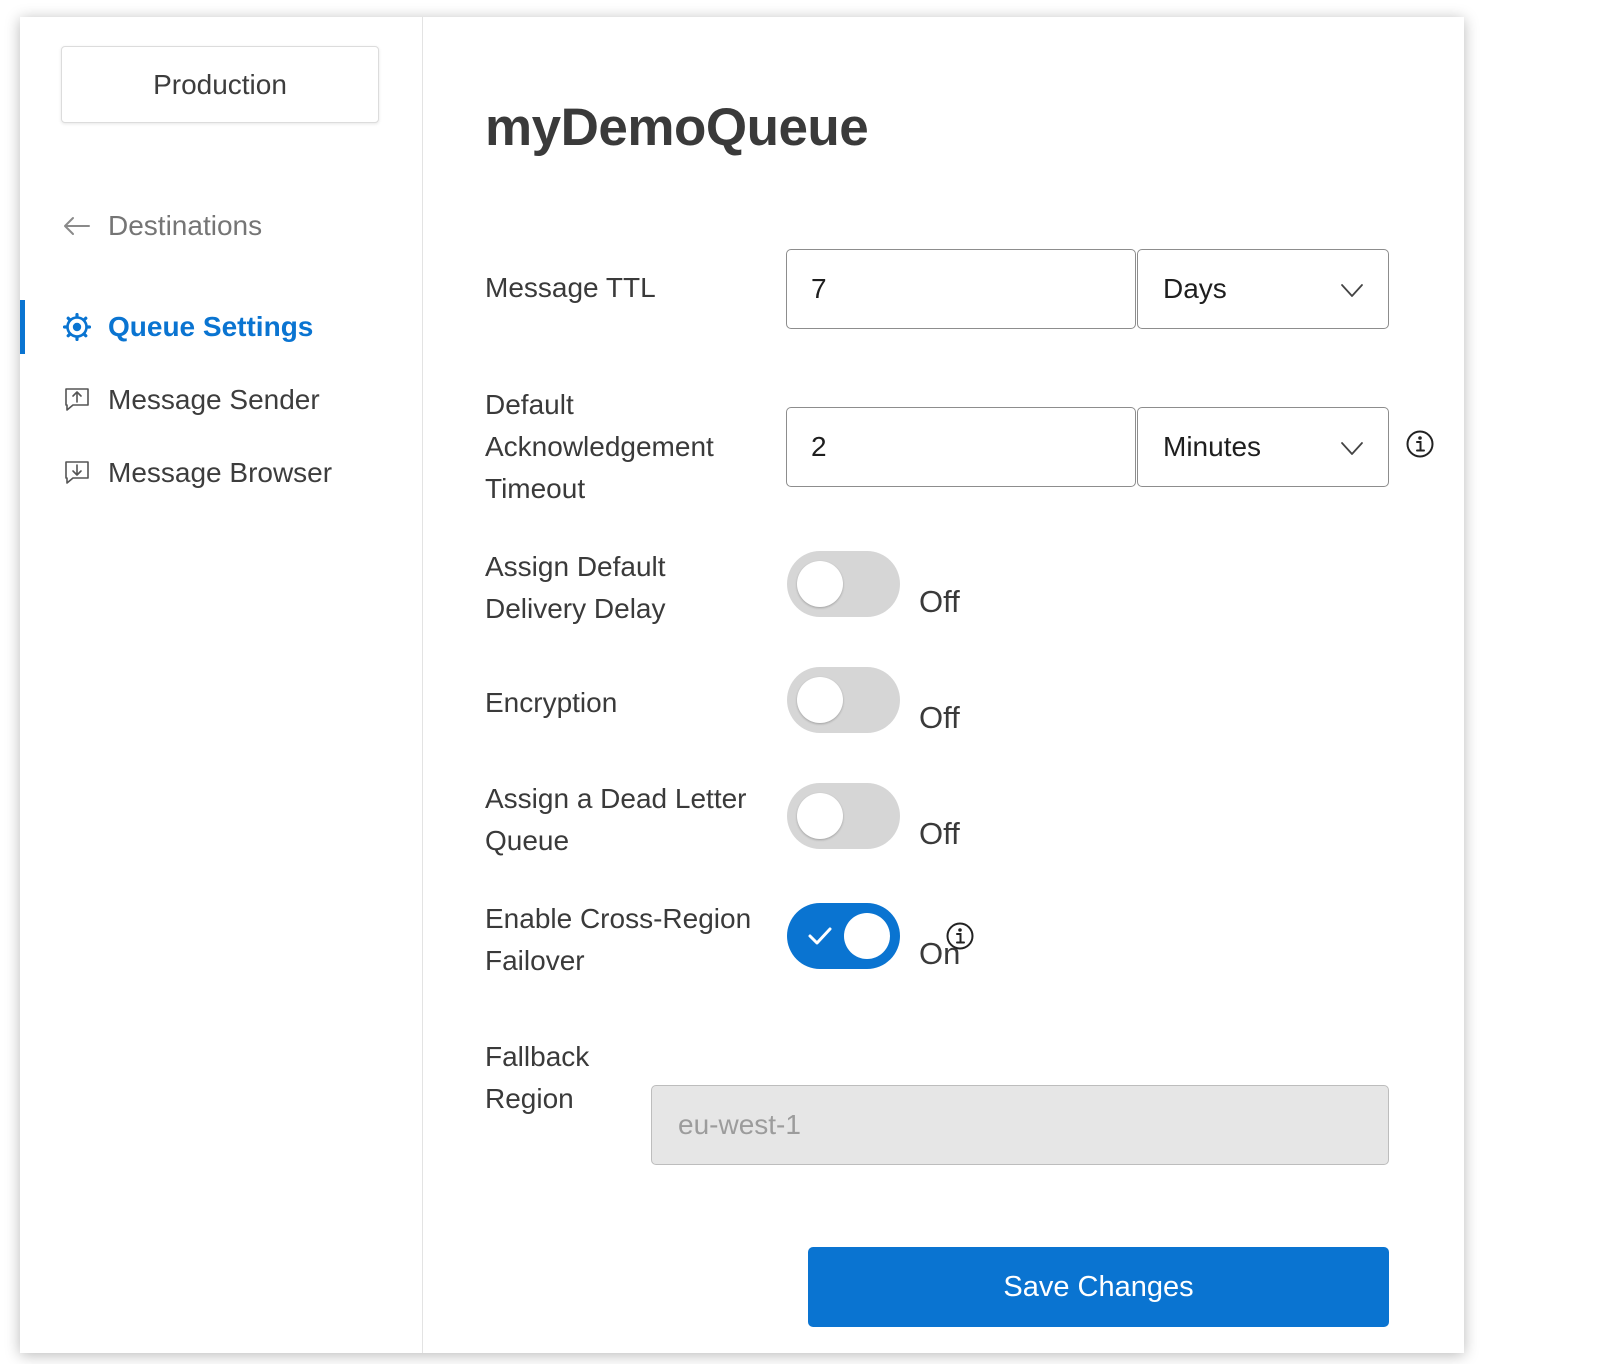 This screenshot has width=1618, height=1364. What do you see at coordinates (1263, 447) in the screenshot?
I see `ack-timeout-unit-select: Minutes` at bounding box center [1263, 447].